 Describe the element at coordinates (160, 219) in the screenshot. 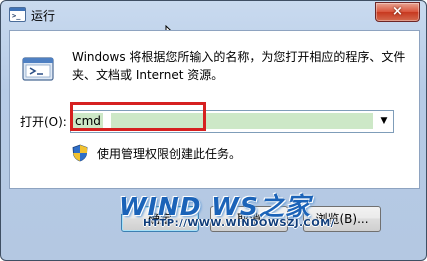

I see `ok-button: 确定` at that location.